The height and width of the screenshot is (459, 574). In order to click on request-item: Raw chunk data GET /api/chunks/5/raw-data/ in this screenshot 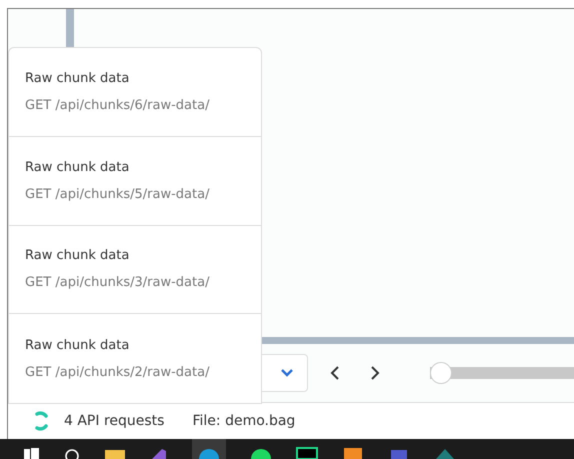, I will do `click(135, 181)`.